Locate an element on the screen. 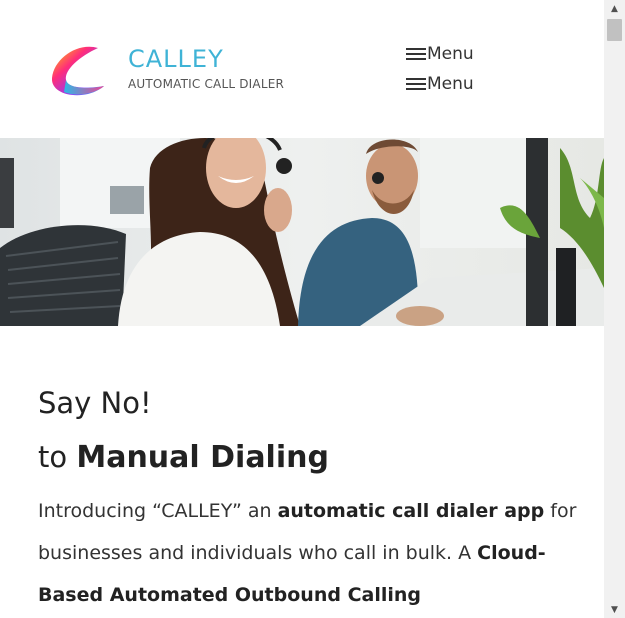 The image size is (625, 618). menu-button-secondary: Menu is located at coordinates (440, 84).